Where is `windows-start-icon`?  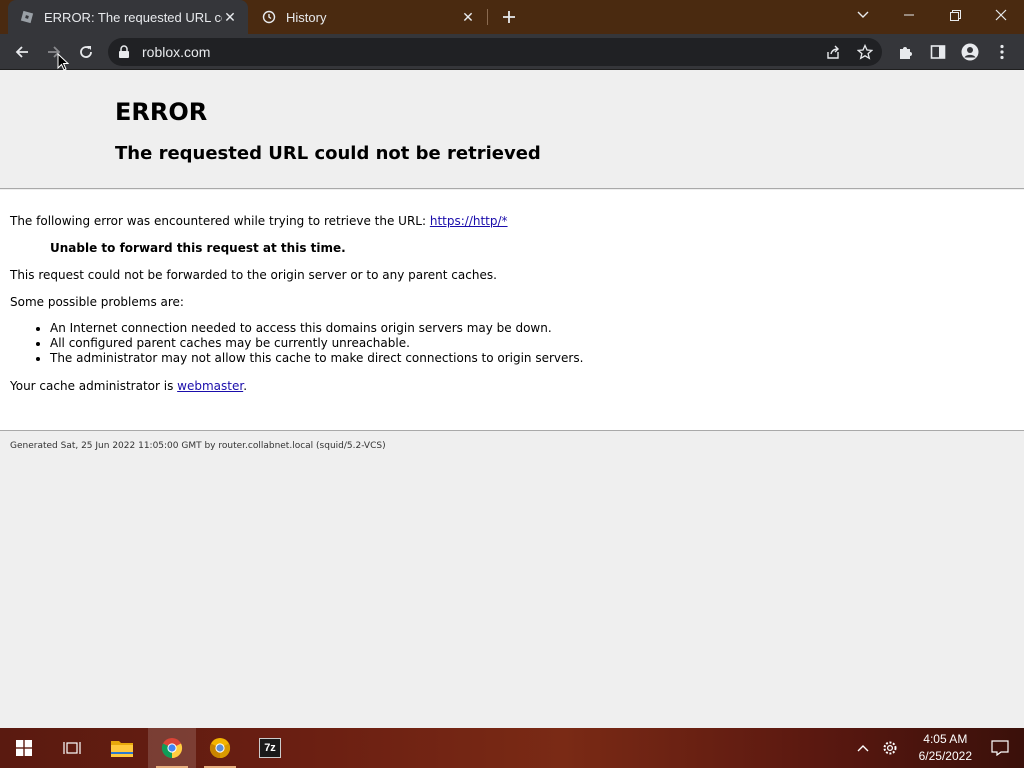
windows-start-icon is located at coordinates (24, 748).